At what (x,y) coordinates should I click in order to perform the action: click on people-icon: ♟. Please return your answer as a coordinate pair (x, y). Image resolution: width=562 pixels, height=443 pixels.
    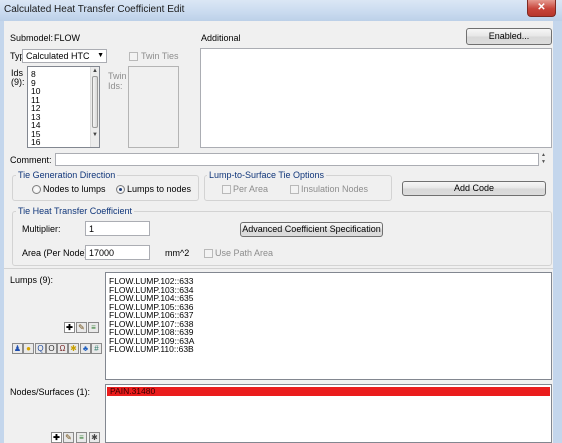
    Looking at the image, I should click on (17, 348).